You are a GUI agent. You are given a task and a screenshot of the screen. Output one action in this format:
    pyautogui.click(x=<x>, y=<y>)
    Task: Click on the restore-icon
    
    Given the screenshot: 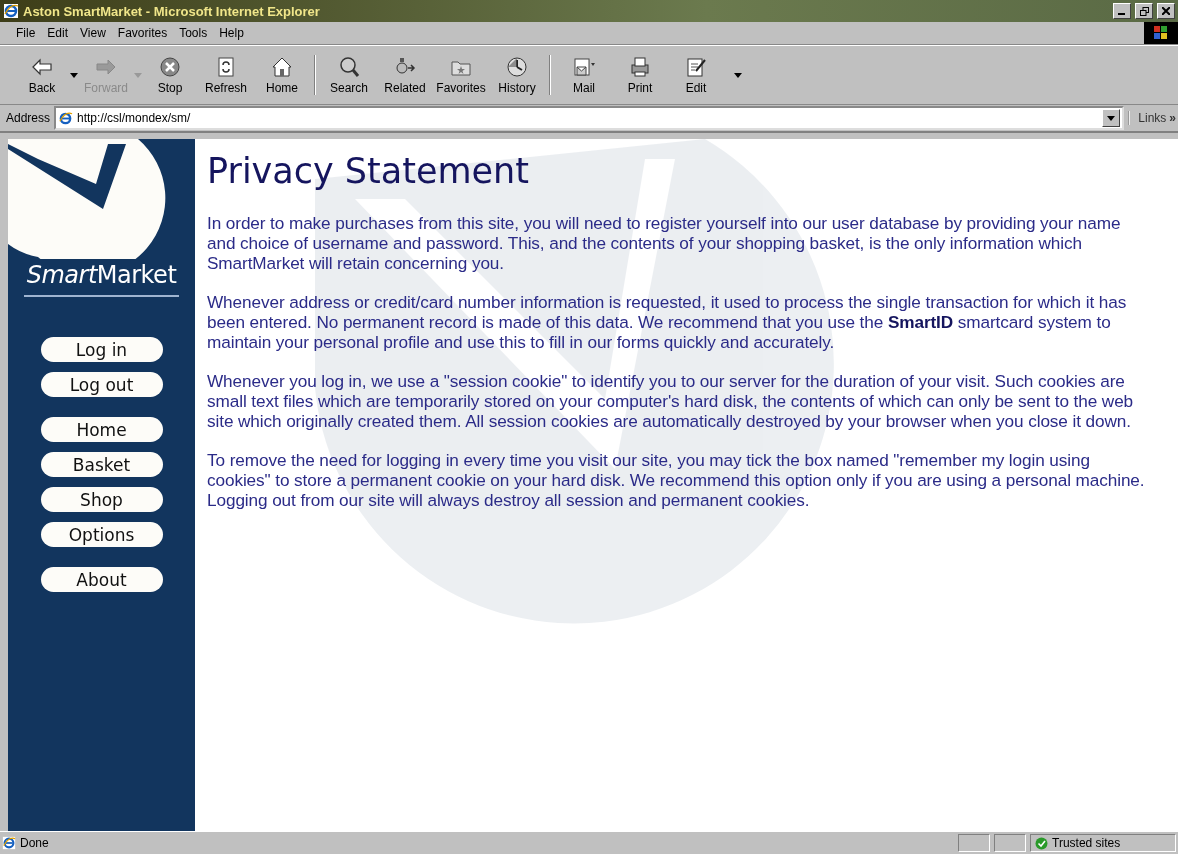 What is the action you would take?
    pyautogui.click(x=1144, y=11)
    